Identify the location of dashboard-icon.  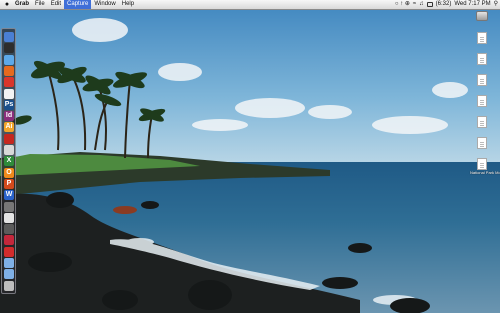
(9, 48).